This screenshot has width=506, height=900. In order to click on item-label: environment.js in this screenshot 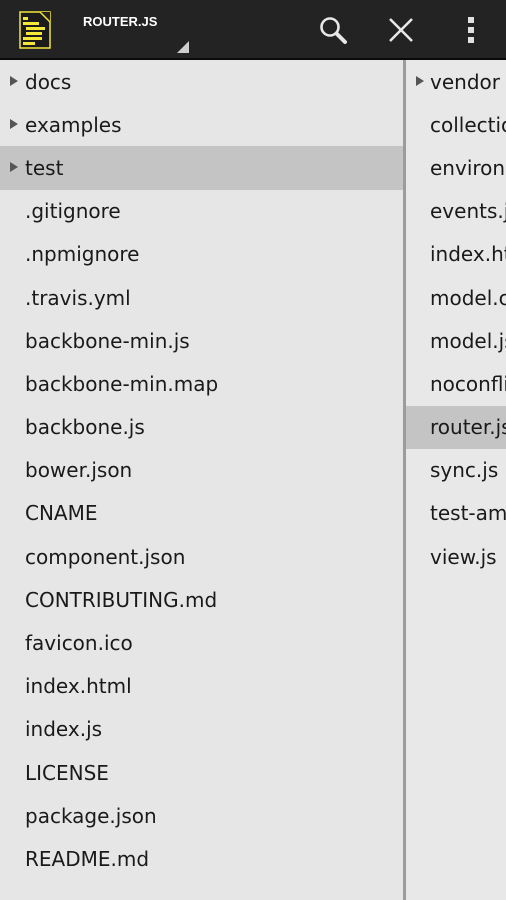, I will do `click(468, 167)`.